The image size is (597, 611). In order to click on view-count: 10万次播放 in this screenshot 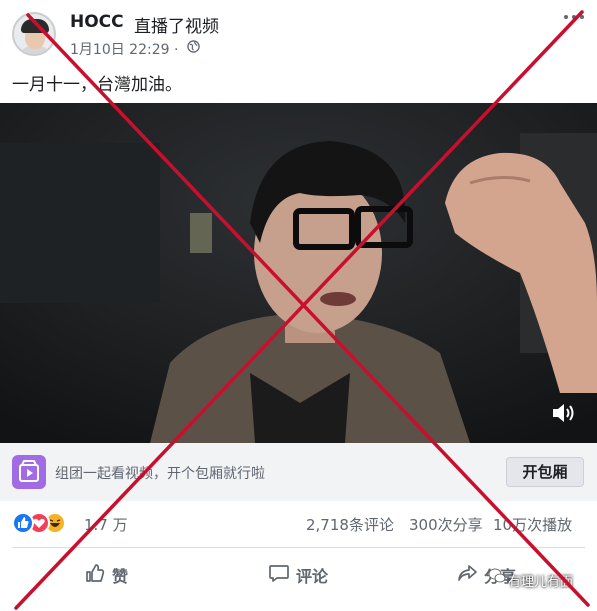, I will do `click(533, 525)`.